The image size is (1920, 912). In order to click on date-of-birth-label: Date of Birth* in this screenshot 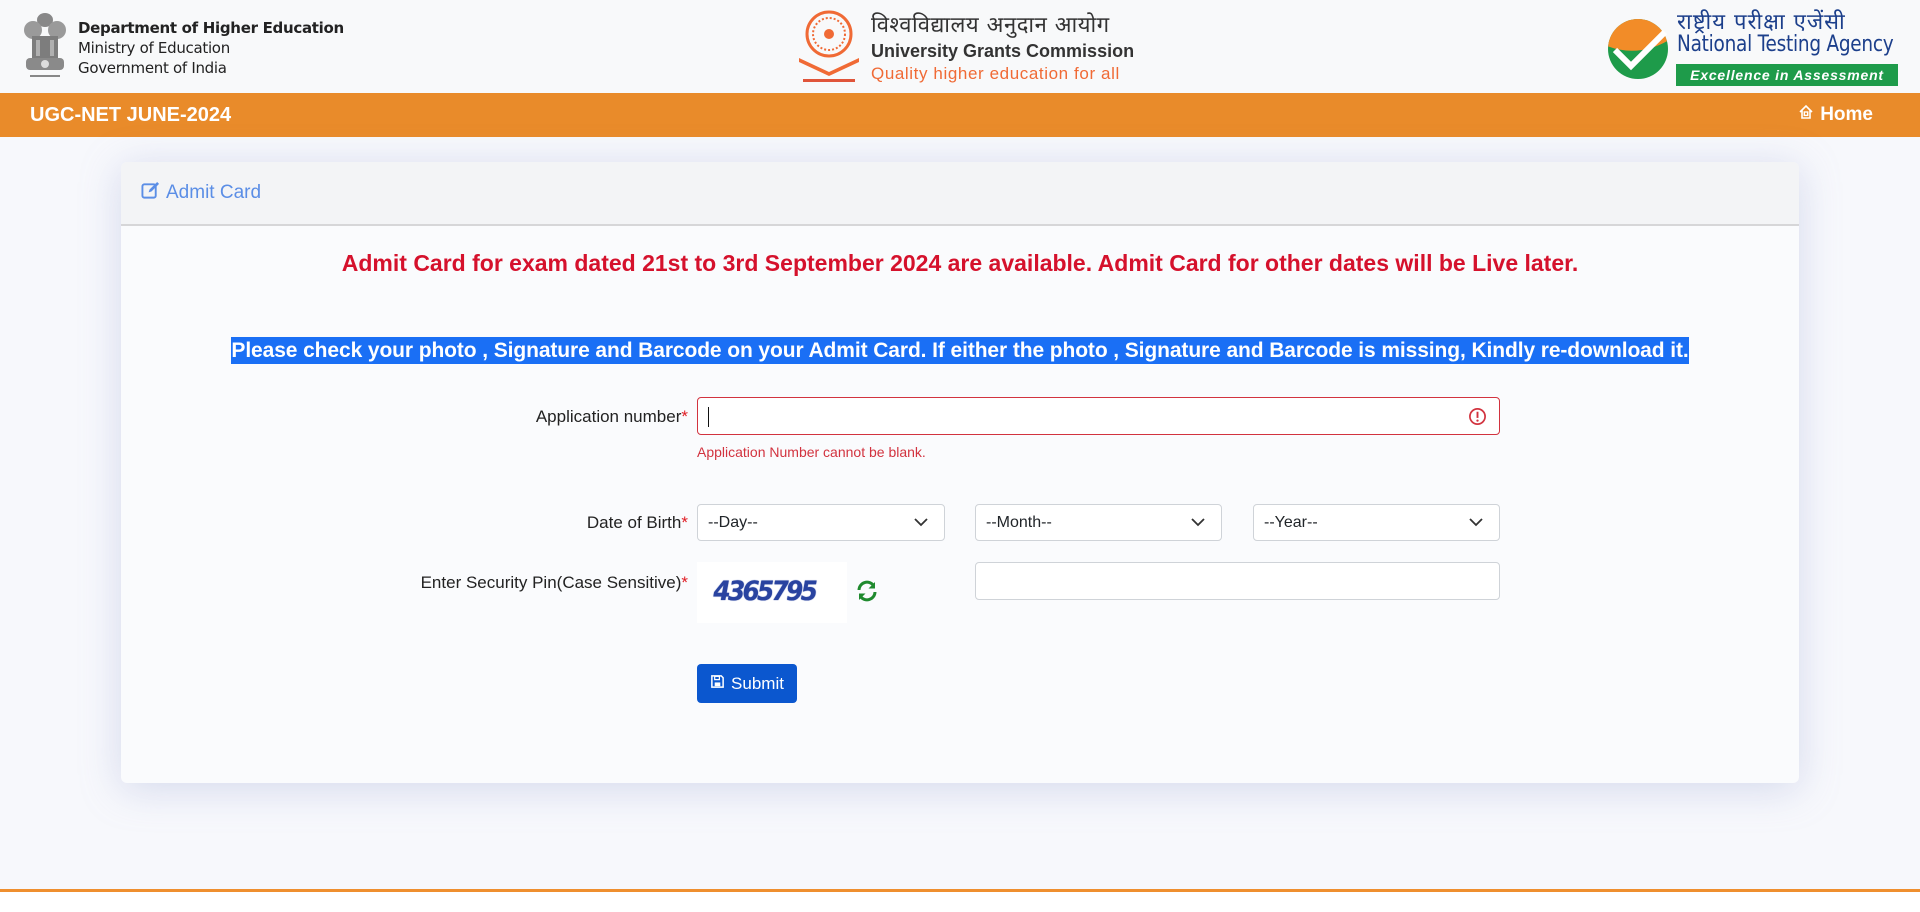, I will do `click(637, 523)`.